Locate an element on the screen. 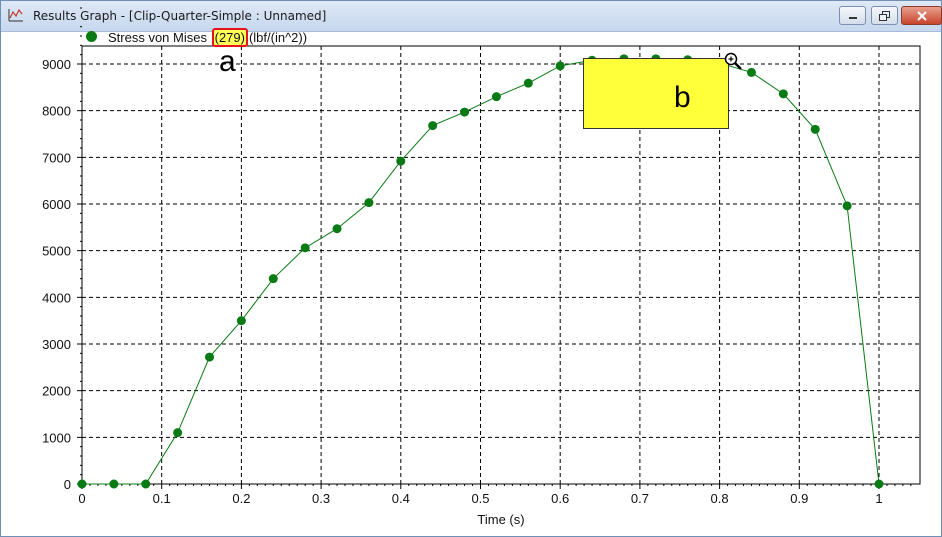 This screenshot has height=537, width=942. x-axis-title: Time (s) is located at coordinates (500, 519).